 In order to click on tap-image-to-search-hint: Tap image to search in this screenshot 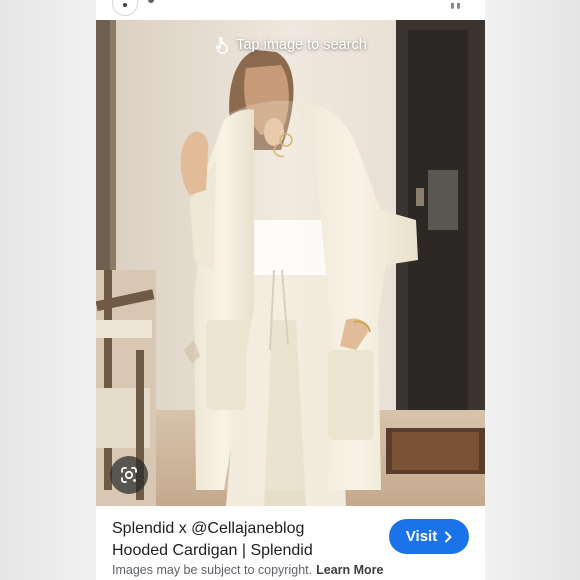, I will do `click(290, 45)`.